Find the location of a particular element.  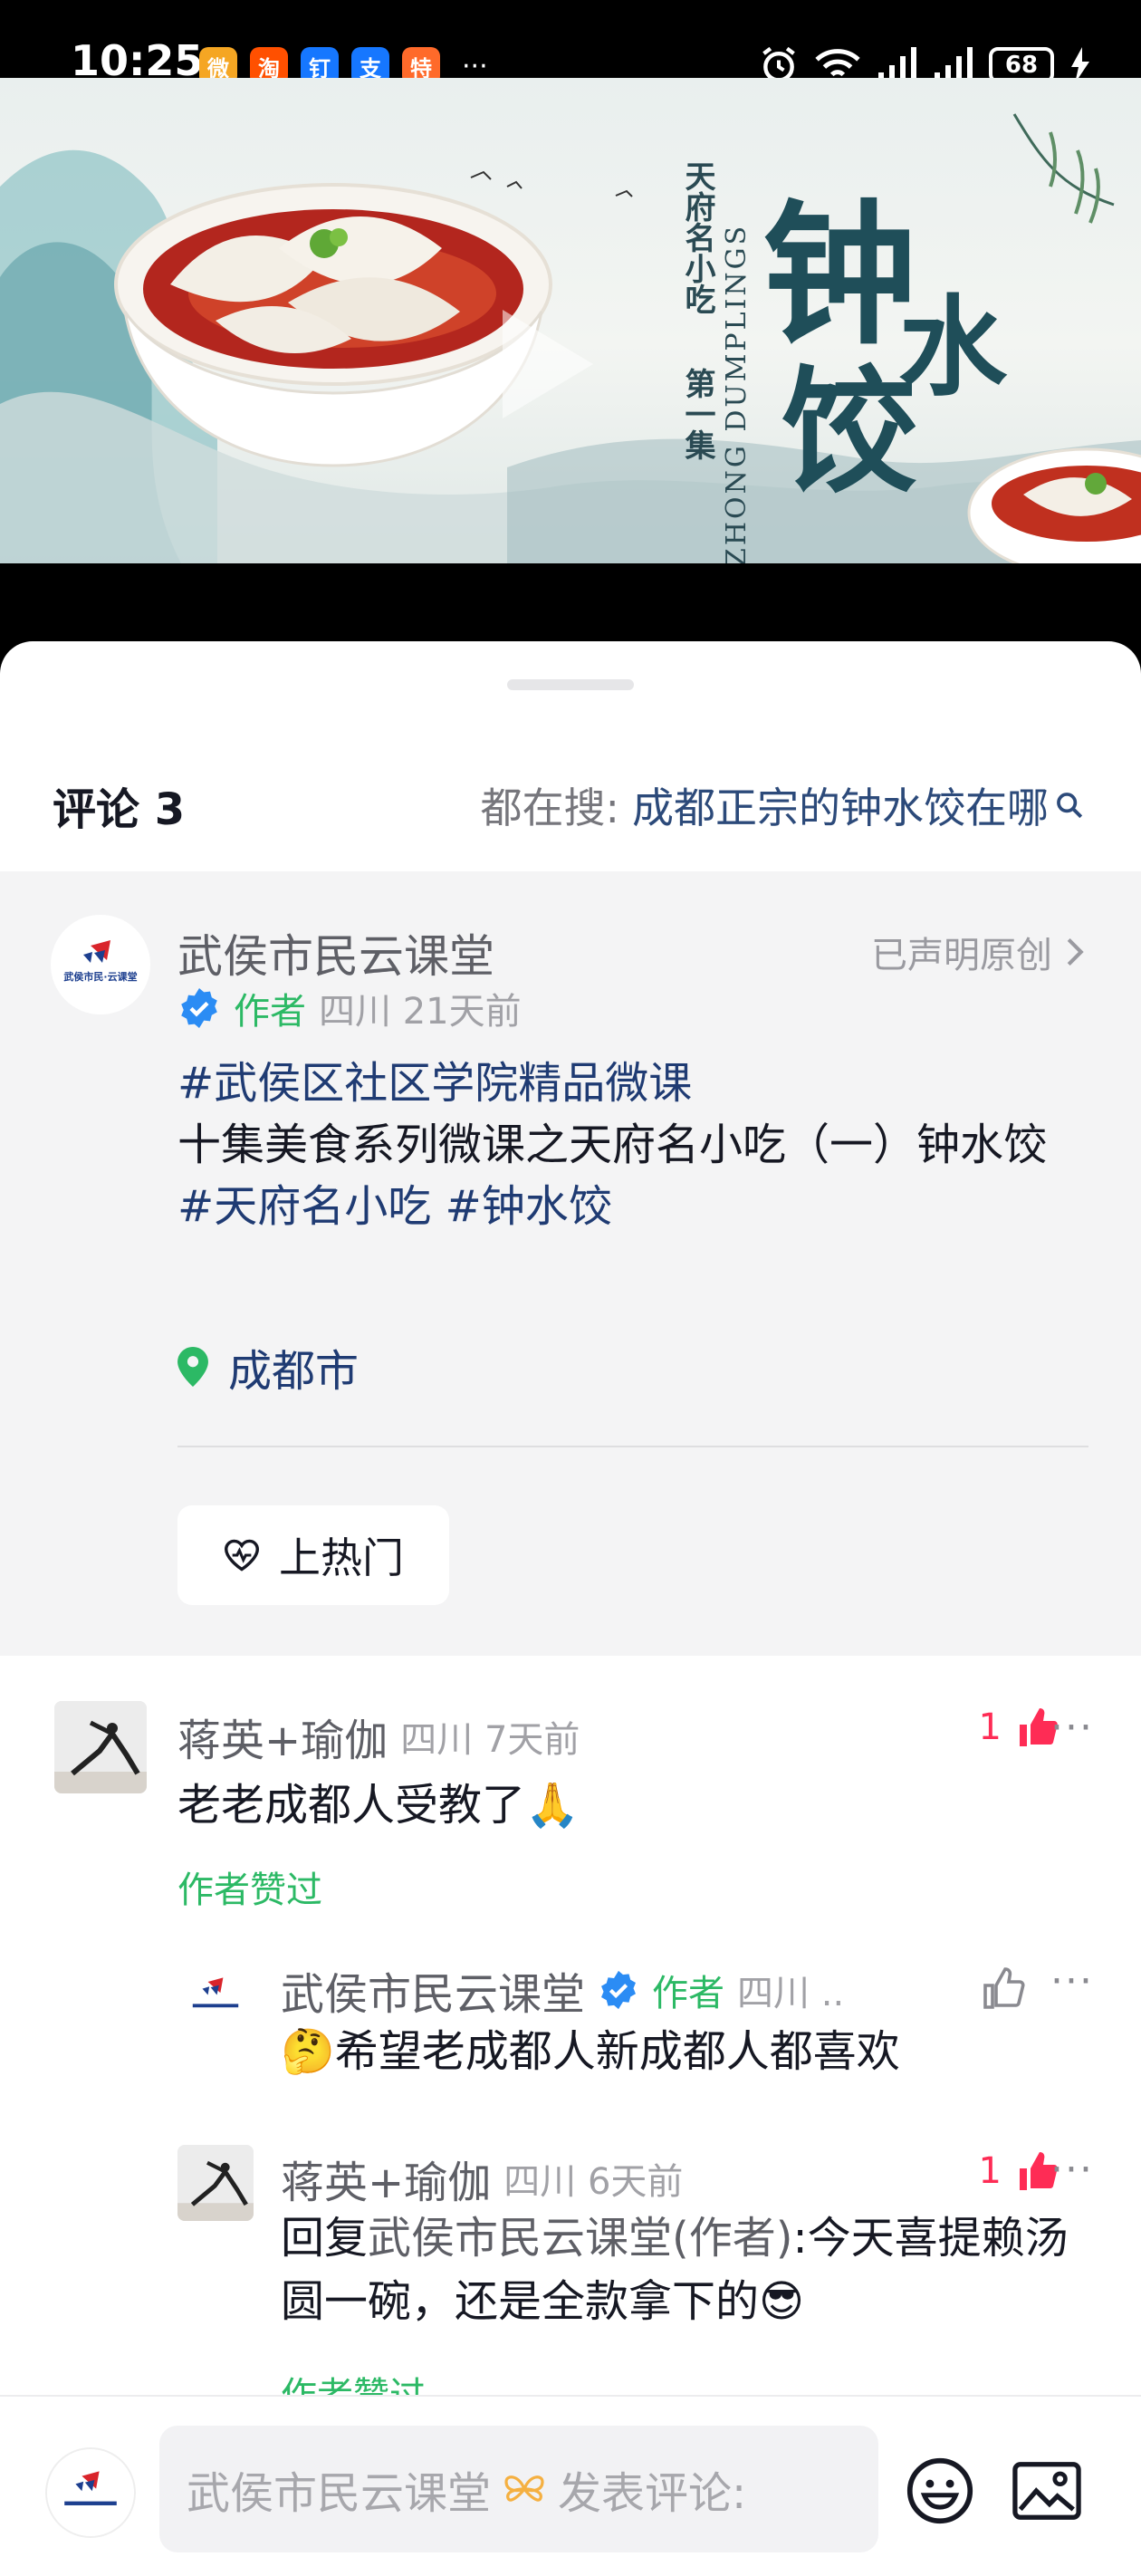

author-avatar: 武侯市民·云课堂 is located at coordinates (101, 964).